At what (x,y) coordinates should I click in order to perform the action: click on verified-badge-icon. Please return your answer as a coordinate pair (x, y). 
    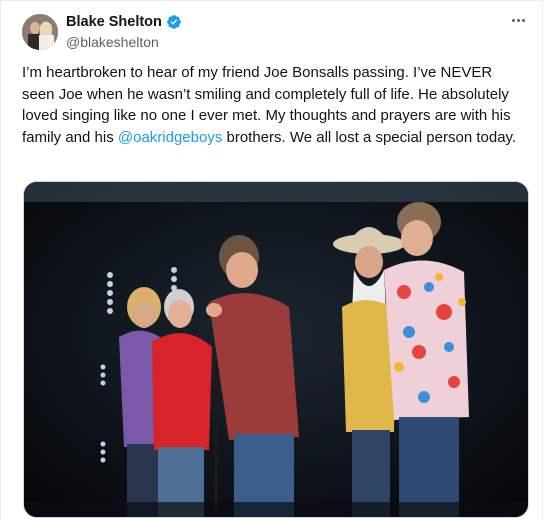
    Looking at the image, I should click on (174, 22).